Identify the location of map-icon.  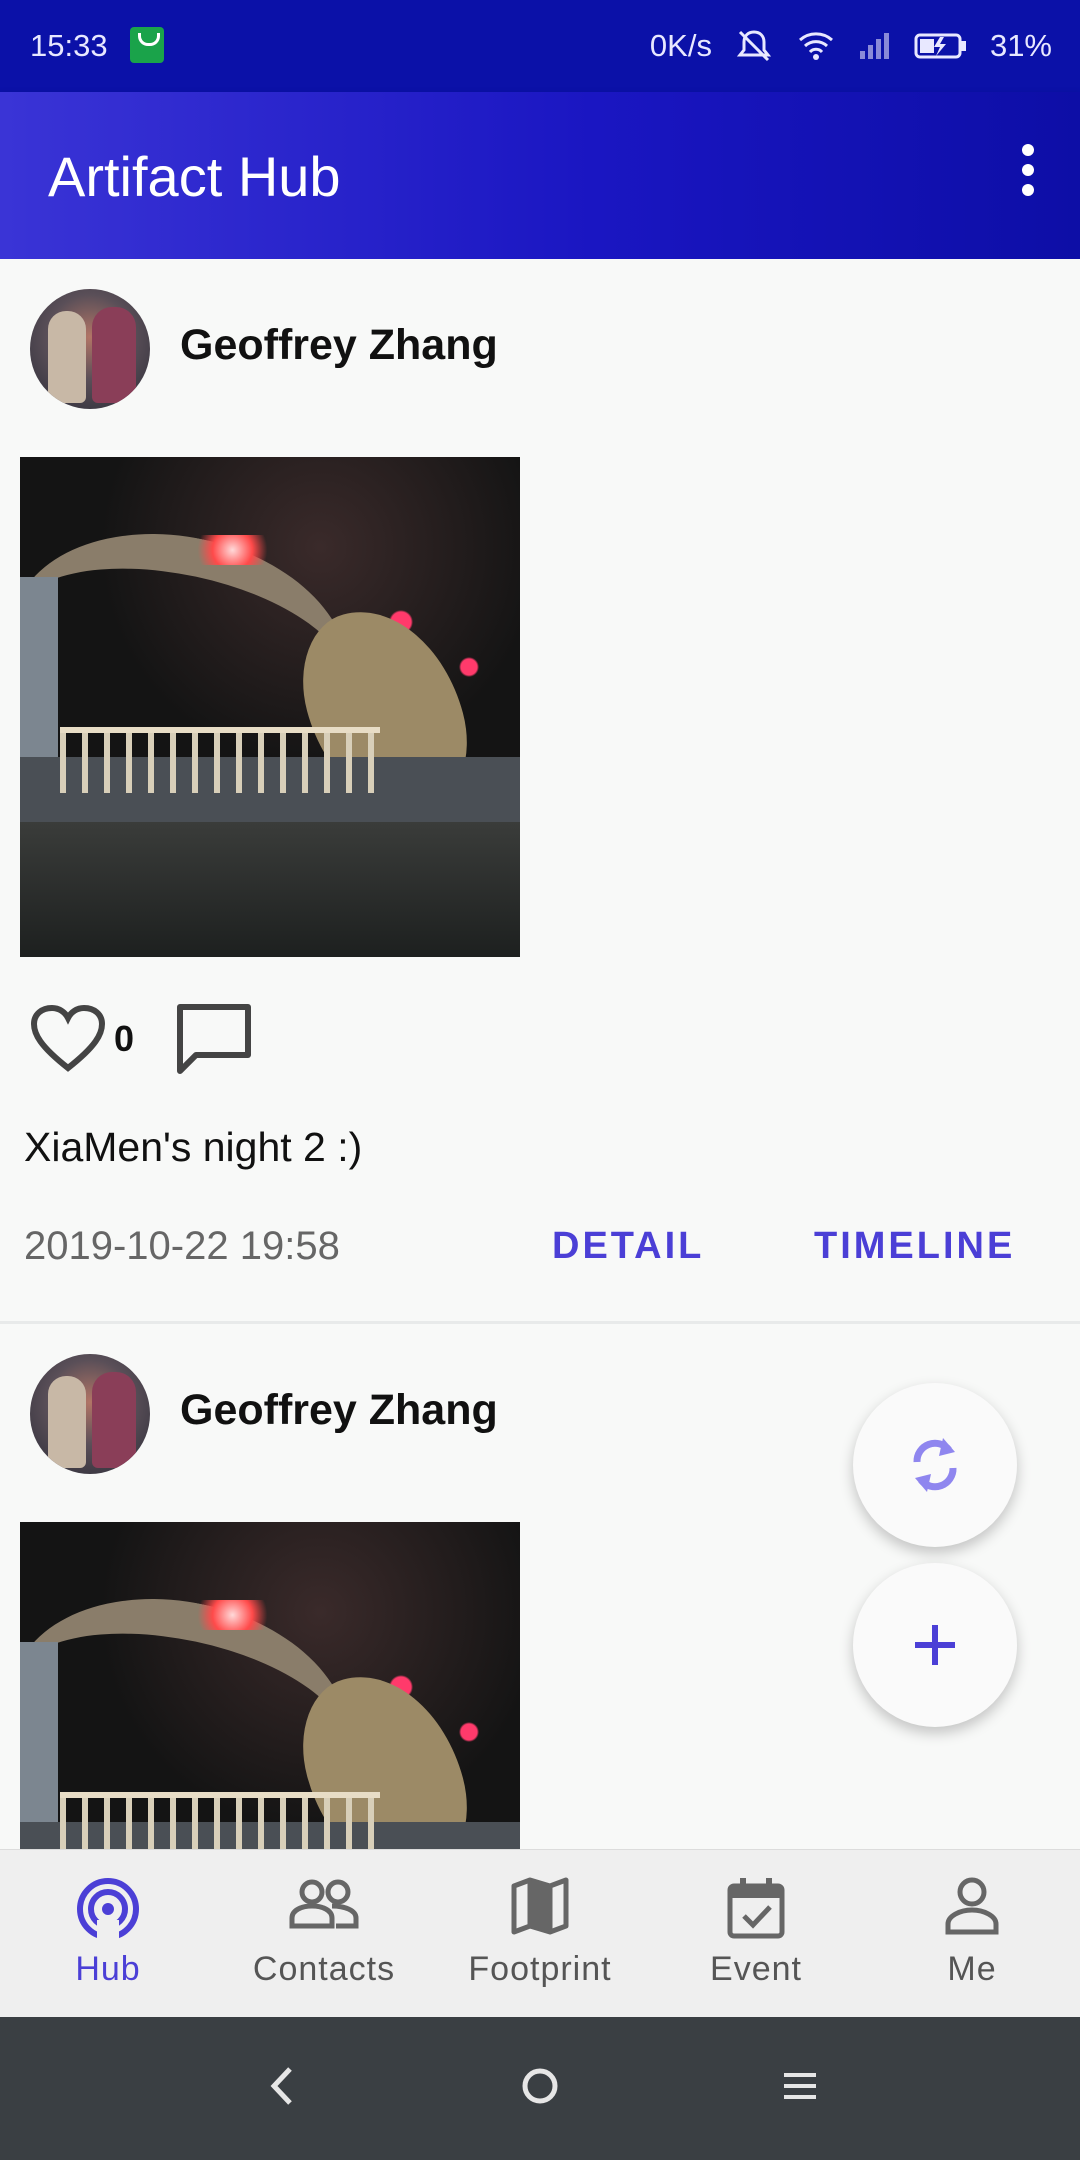
(540, 1906).